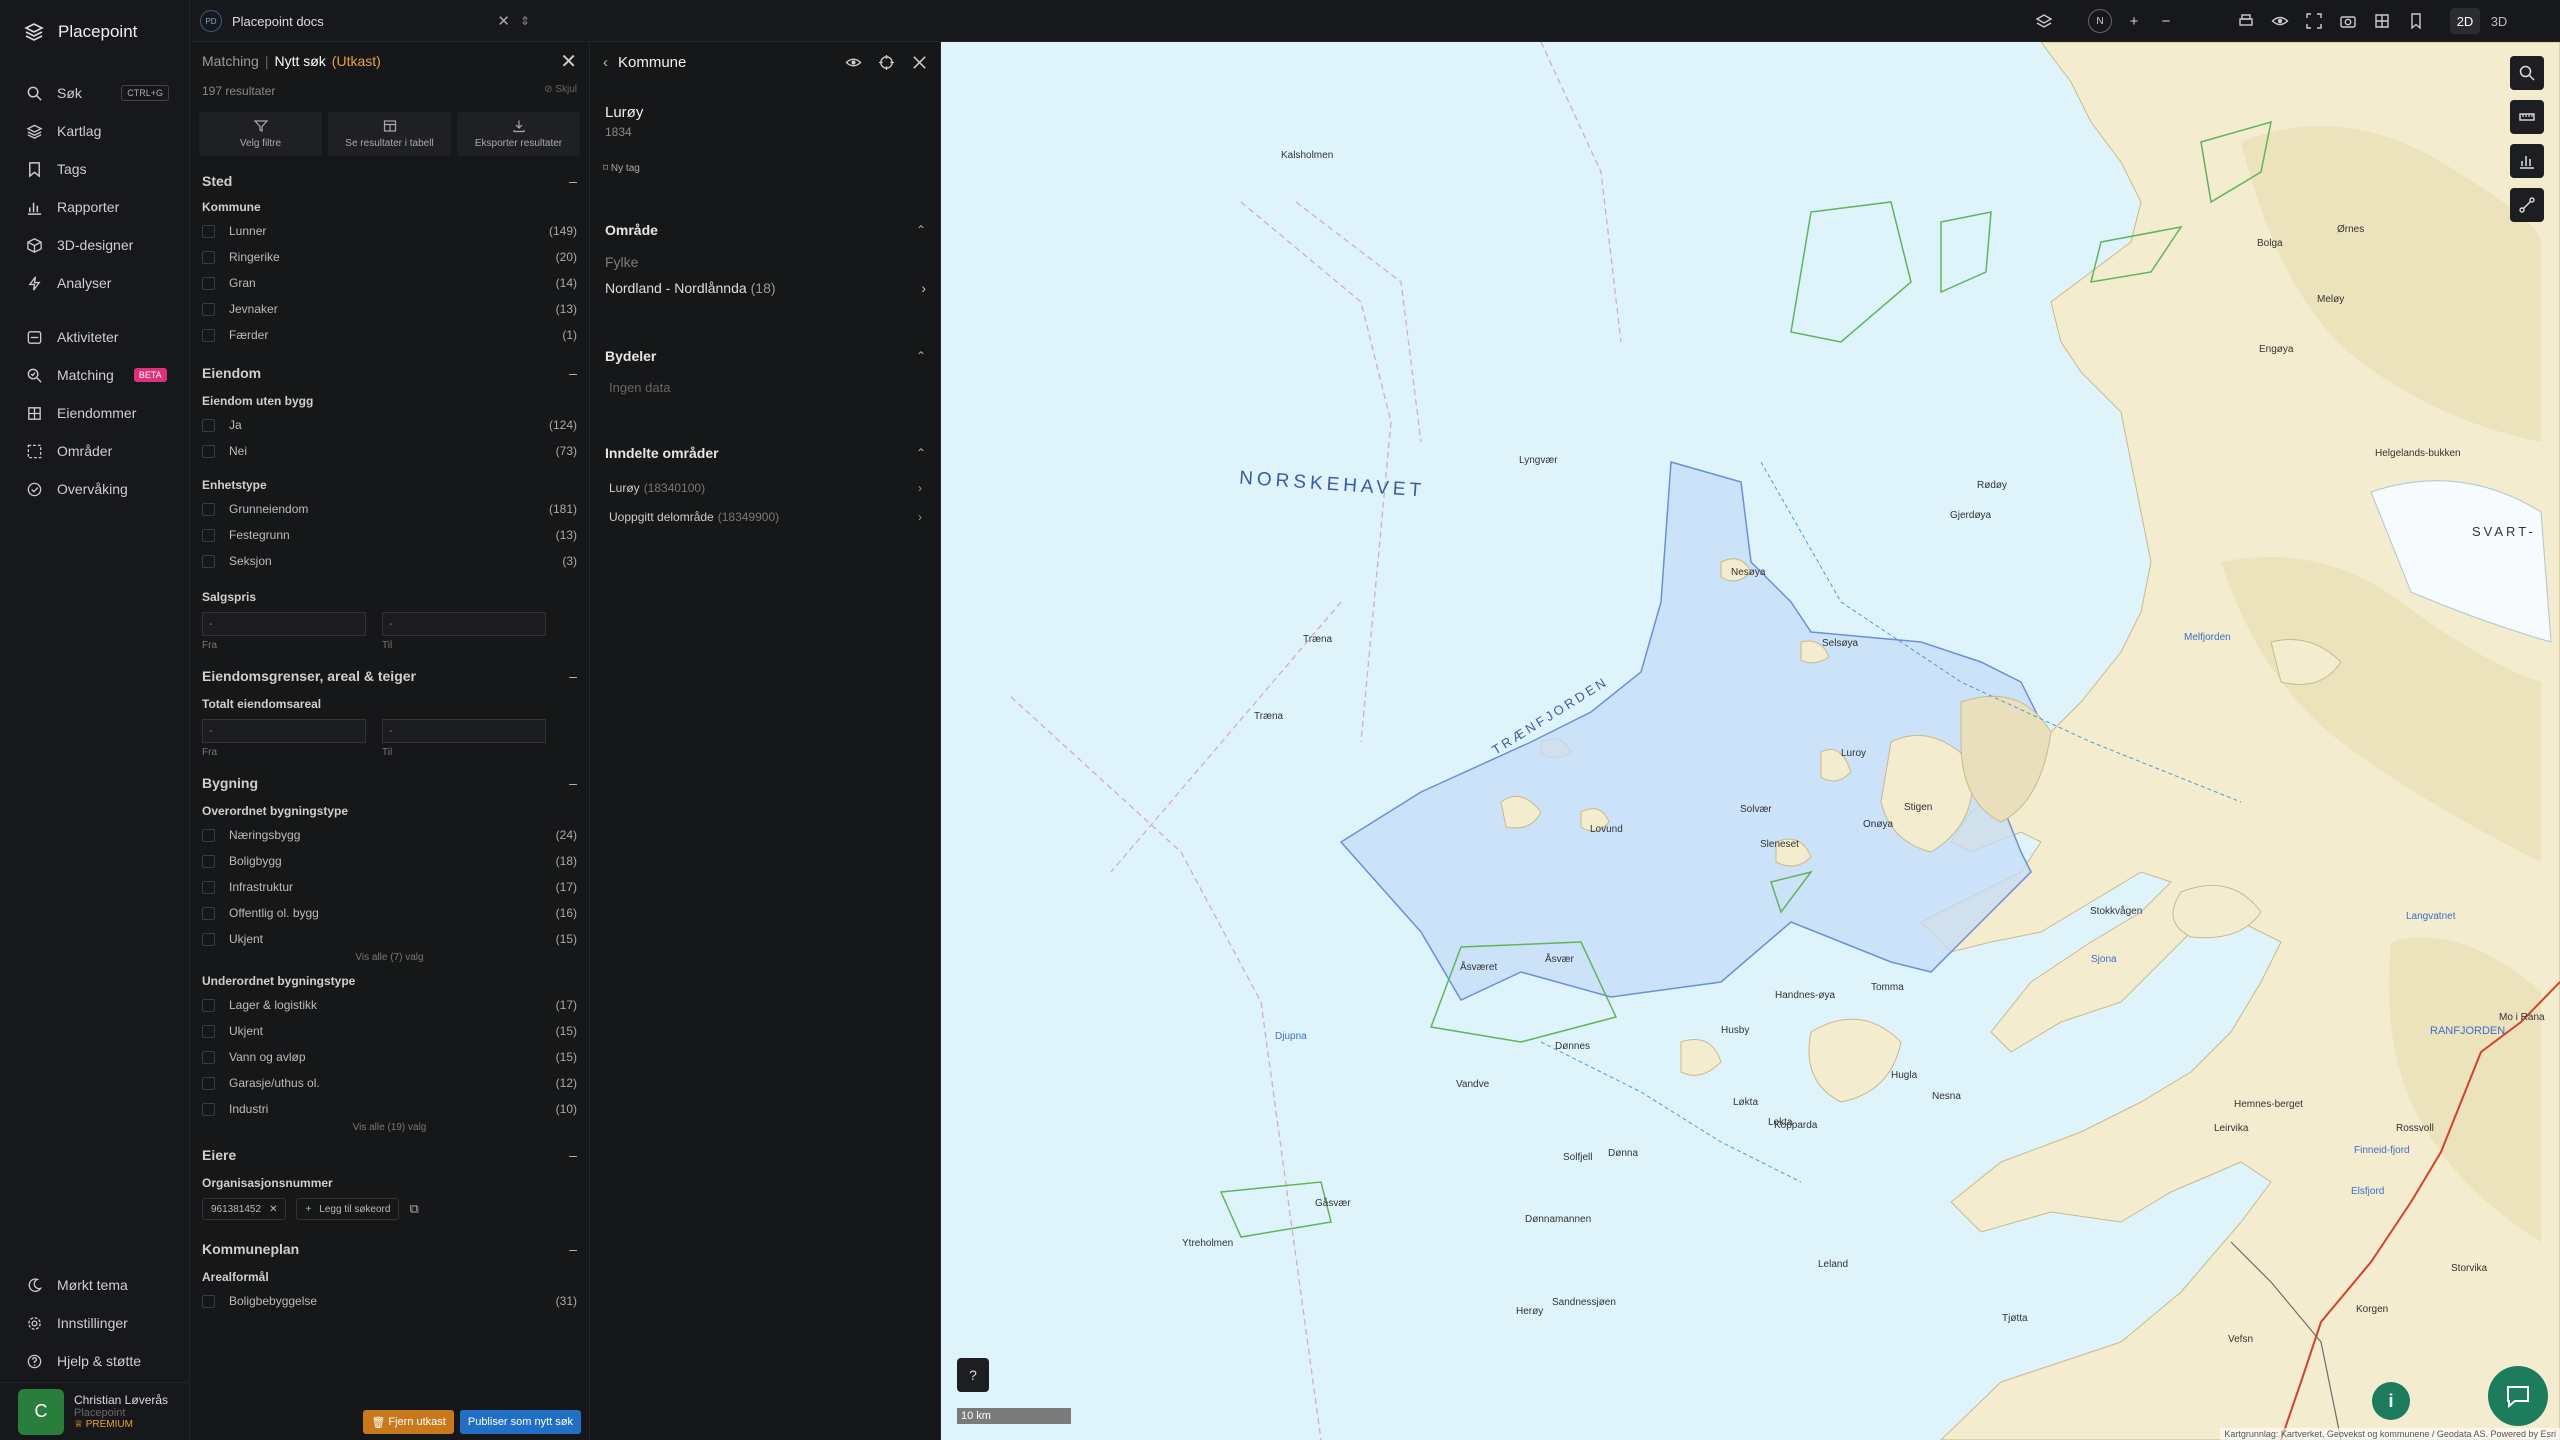 This screenshot has width=2560, height=1440. Describe the element at coordinates (389, 1130) in the screenshot. I see `show-all-button: Vis alle (19) valg` at that location.